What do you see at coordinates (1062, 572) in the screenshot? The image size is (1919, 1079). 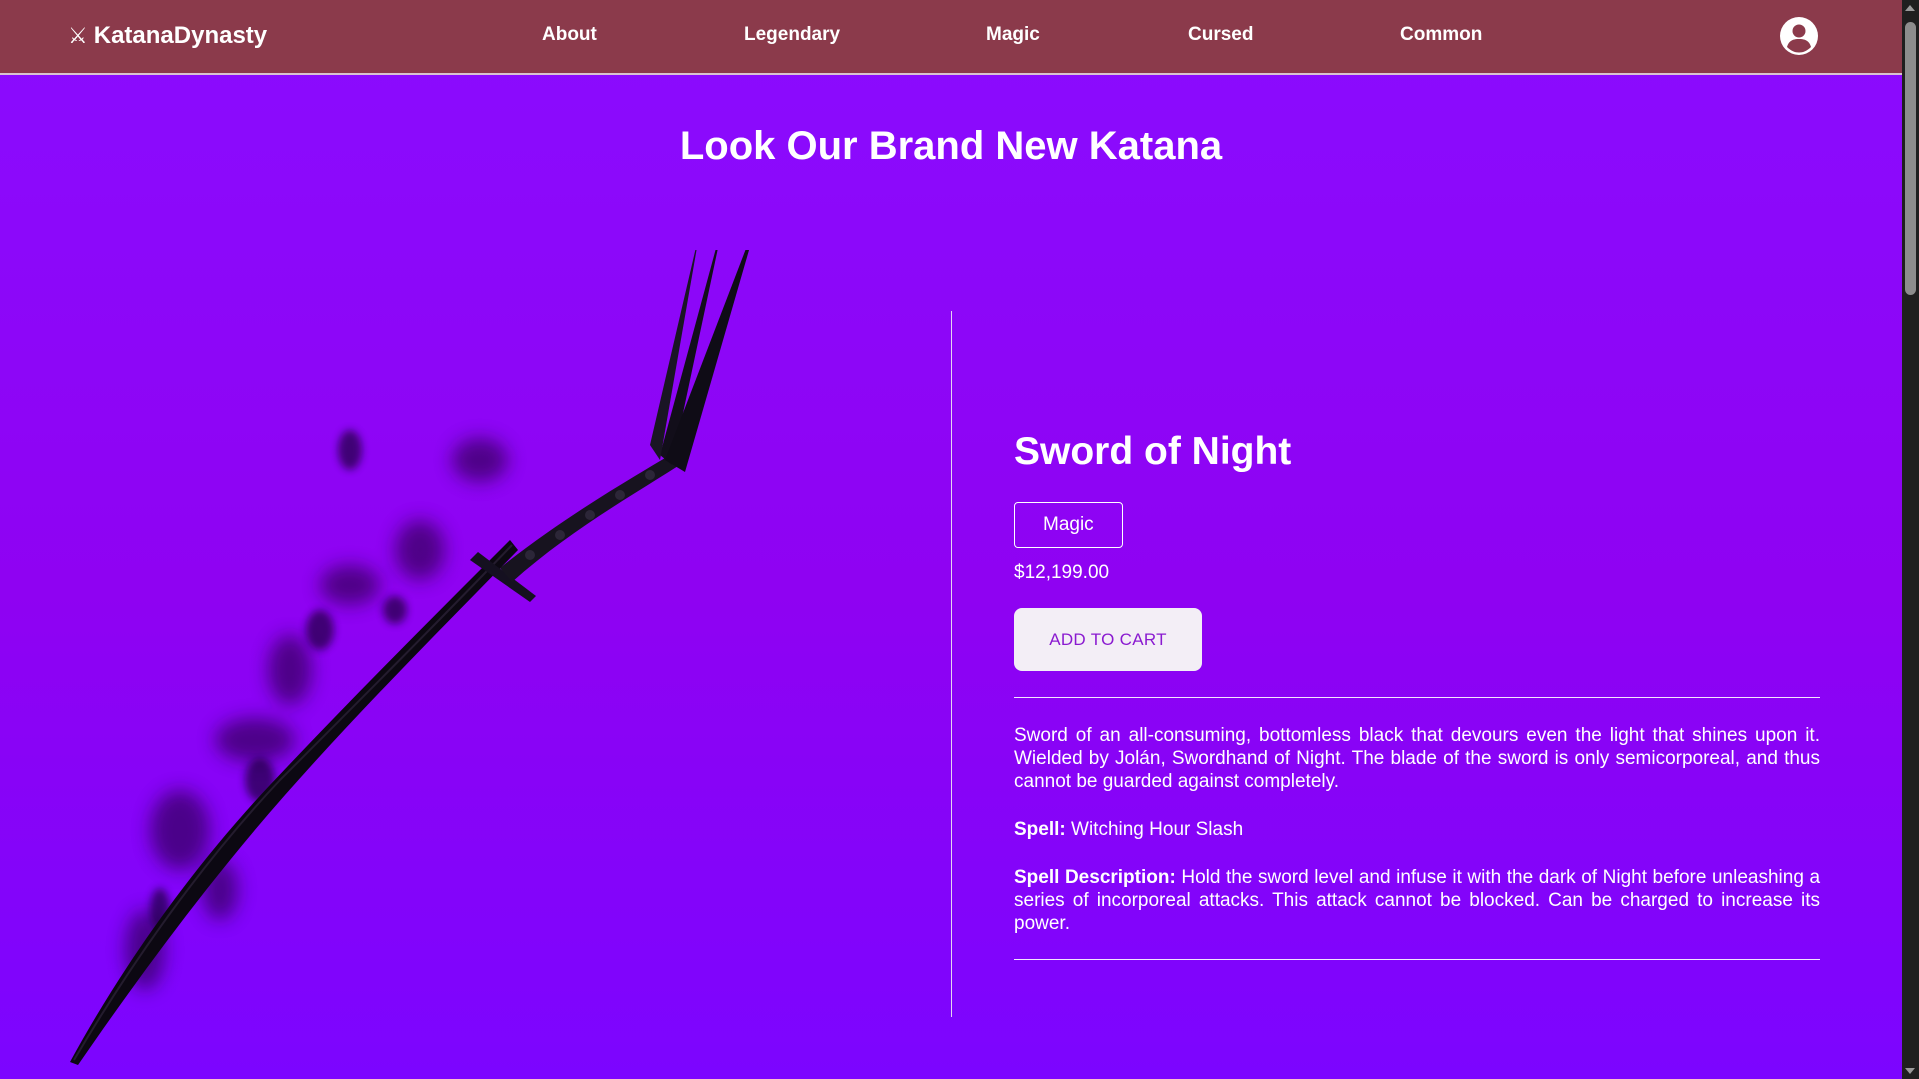 I see `product-price: $12,199.00` at bounding box center [1062, 572].